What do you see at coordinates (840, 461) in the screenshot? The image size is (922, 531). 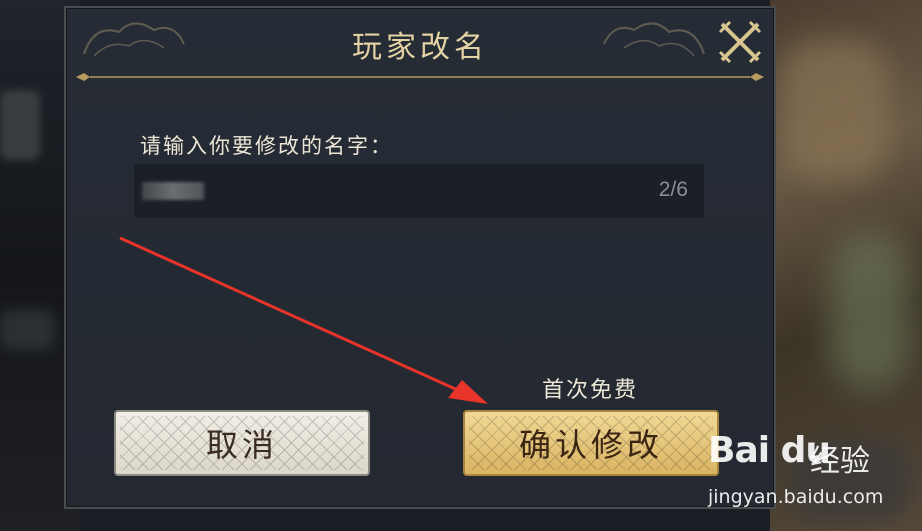 I see `watermark-cn: 经验` at bounding box center [840, 461].